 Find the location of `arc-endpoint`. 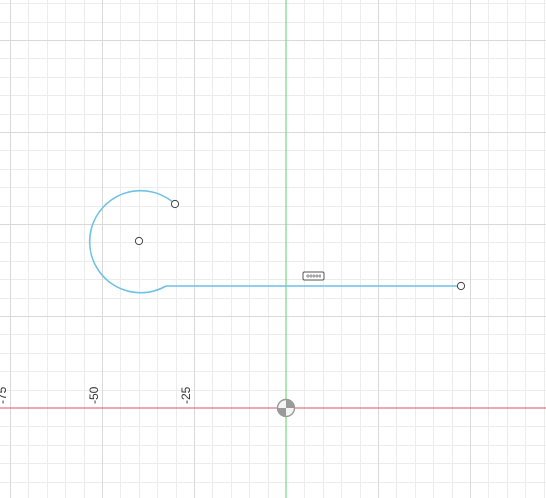

arc-endpoint is located at coordinates (175, 204).